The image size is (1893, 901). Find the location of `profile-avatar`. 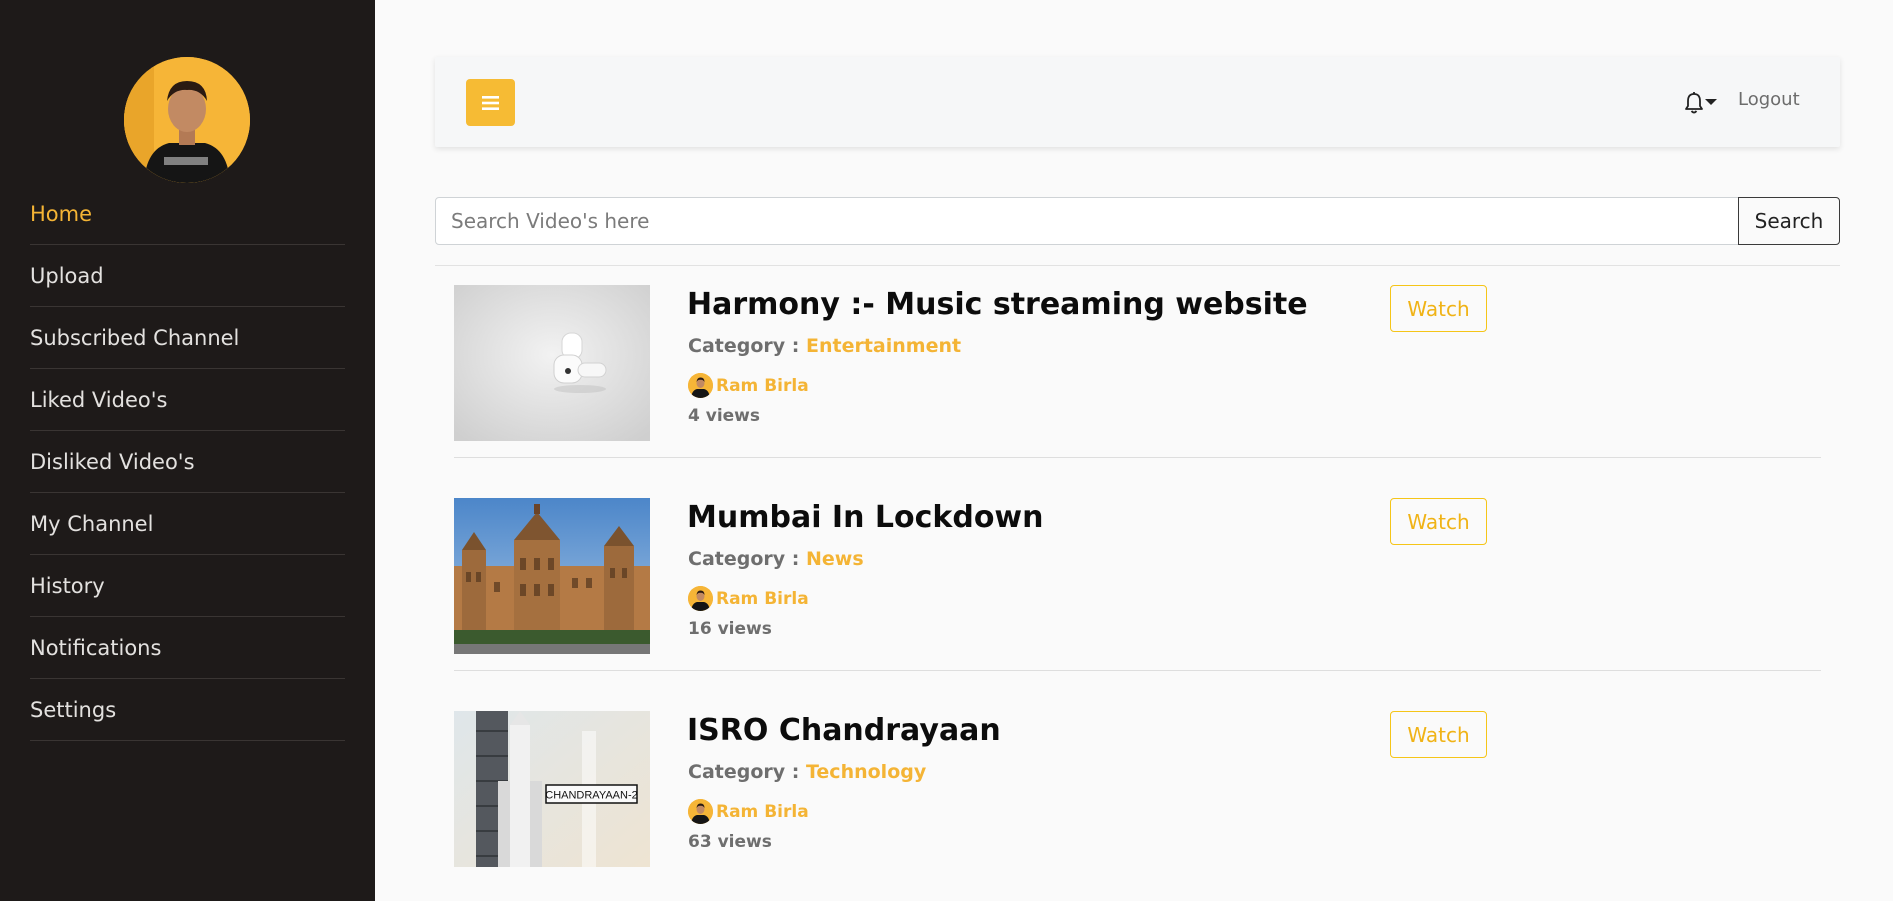

profile-avatar is located at coordinates (187, 120).